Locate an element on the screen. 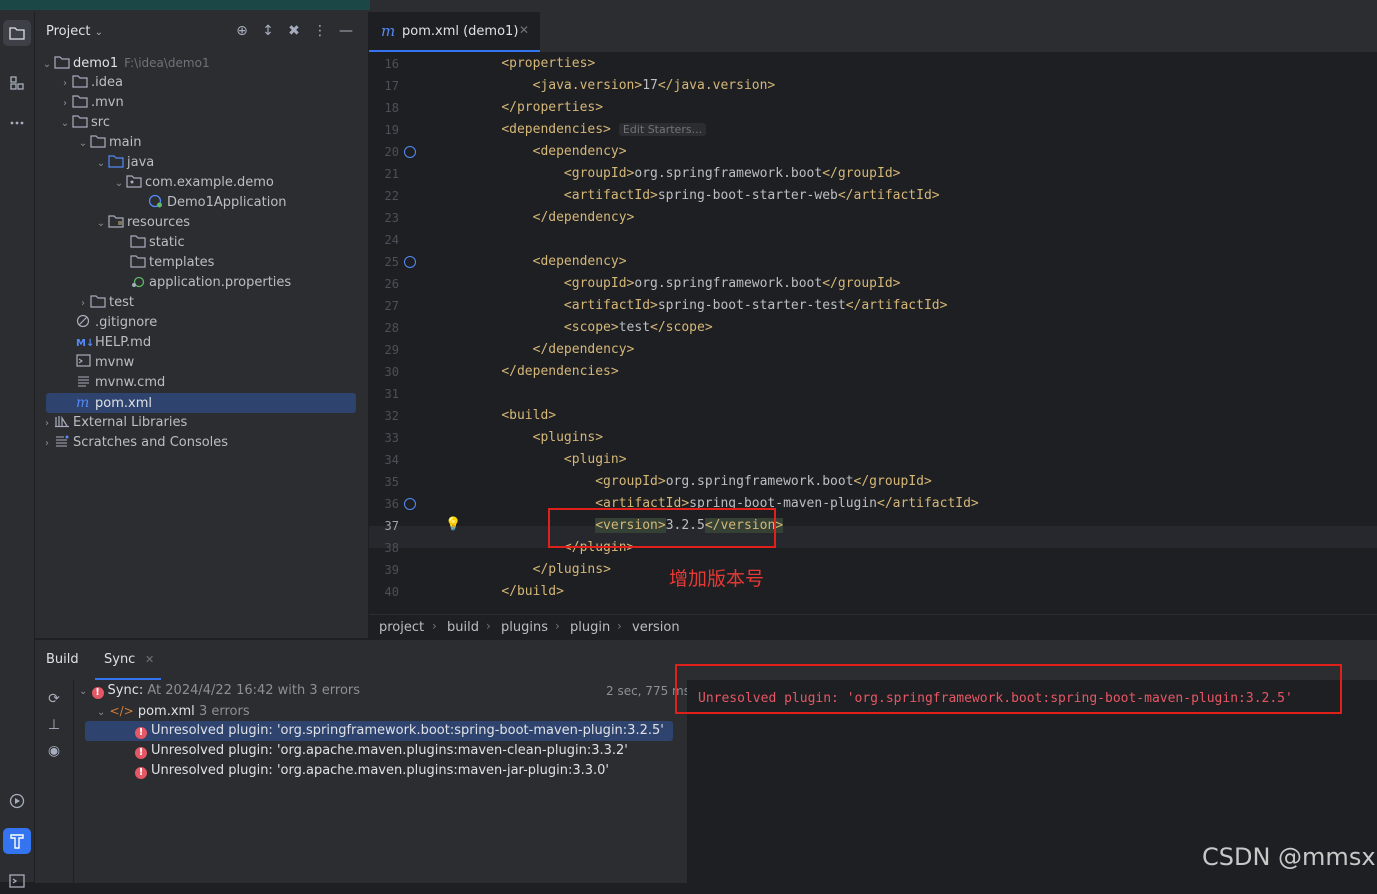 This screenshot has width=1377, height=894. terminal-icon is located at coordinates (17, 881).